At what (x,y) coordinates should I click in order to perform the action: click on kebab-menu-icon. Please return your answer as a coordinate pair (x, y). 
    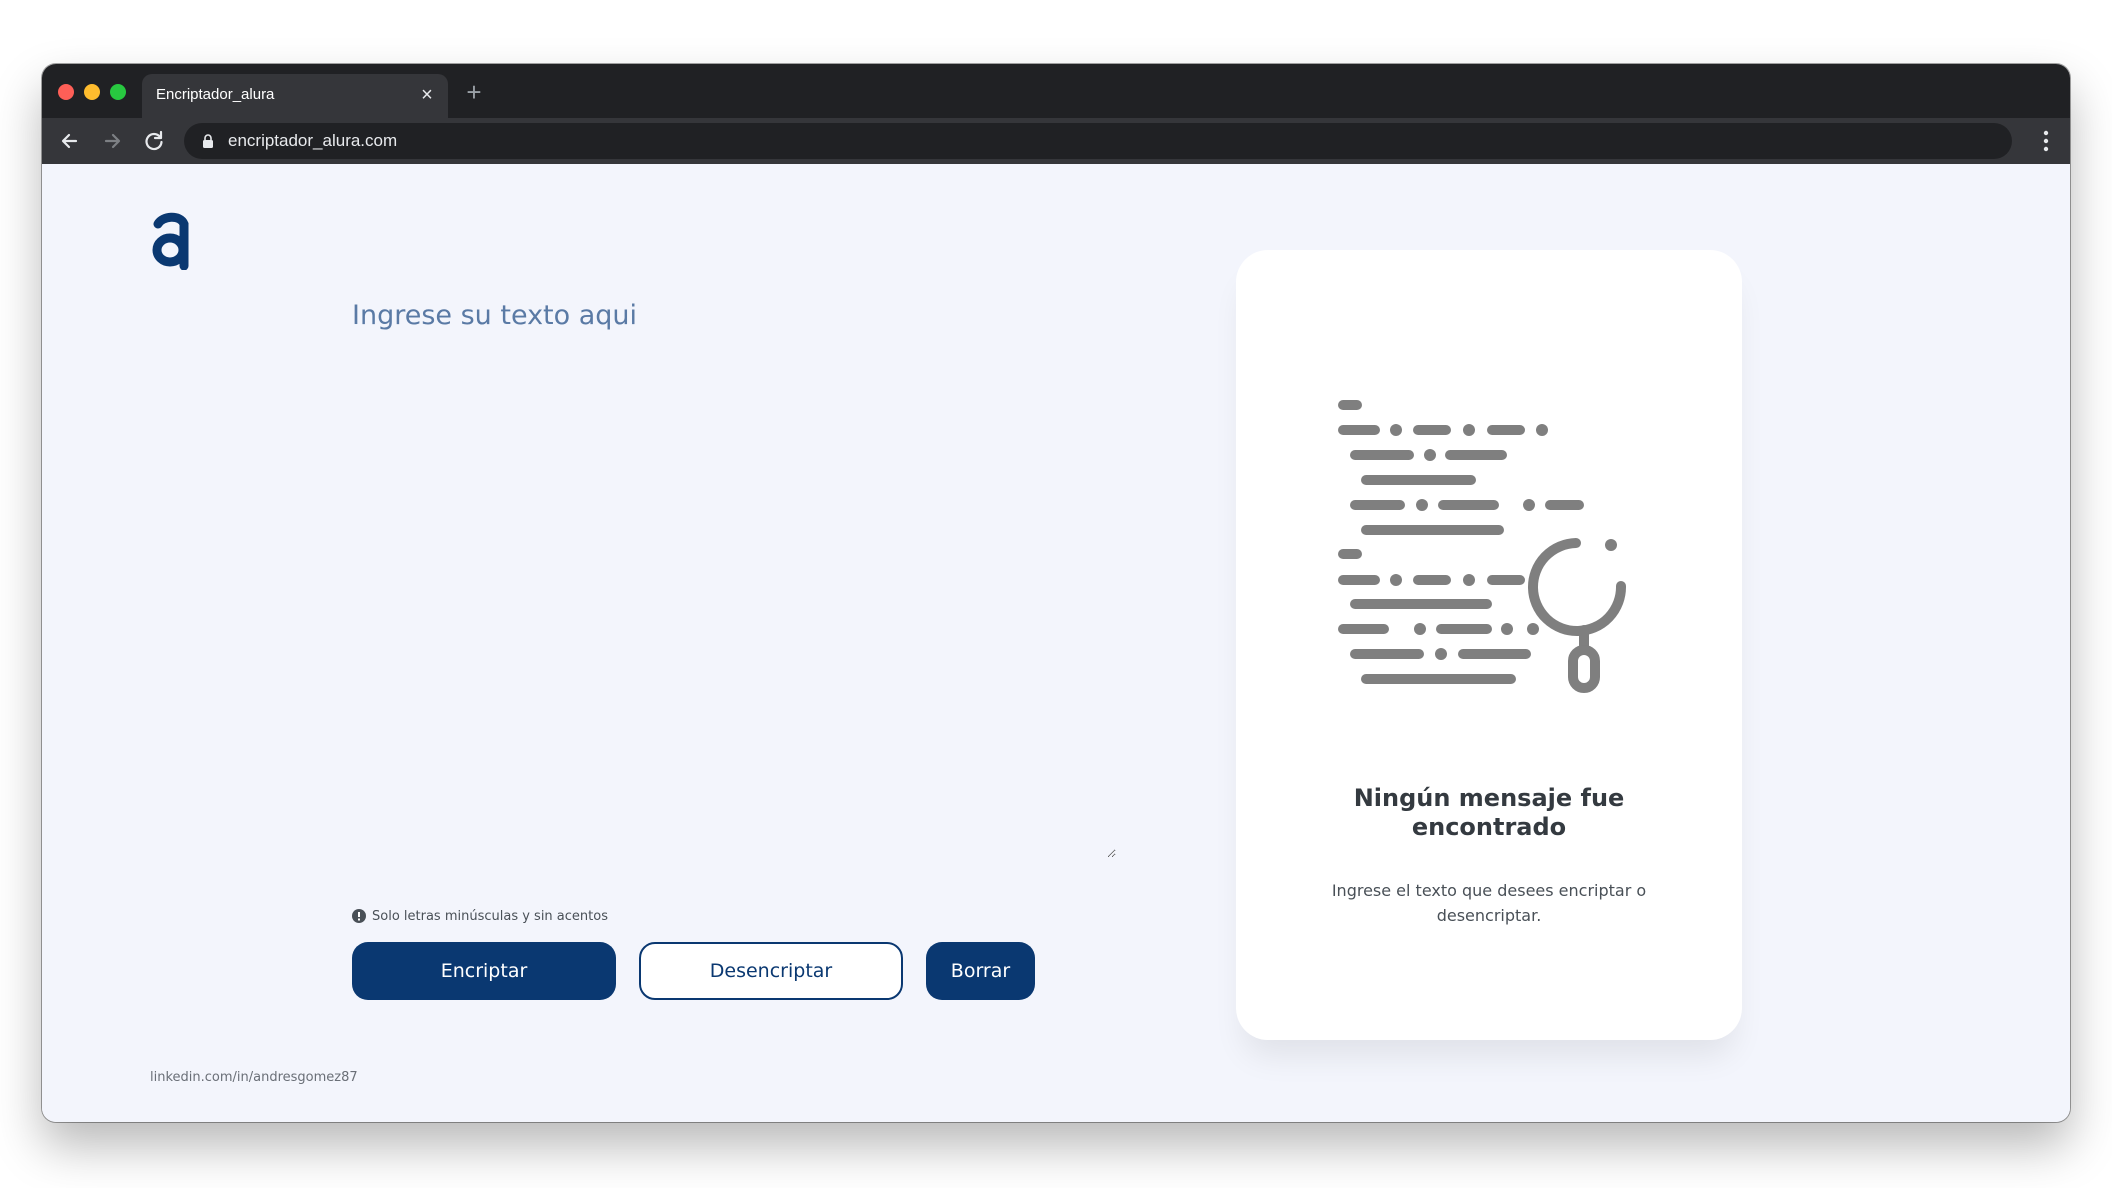
    Looking at the image, I should click on (2046, 141).